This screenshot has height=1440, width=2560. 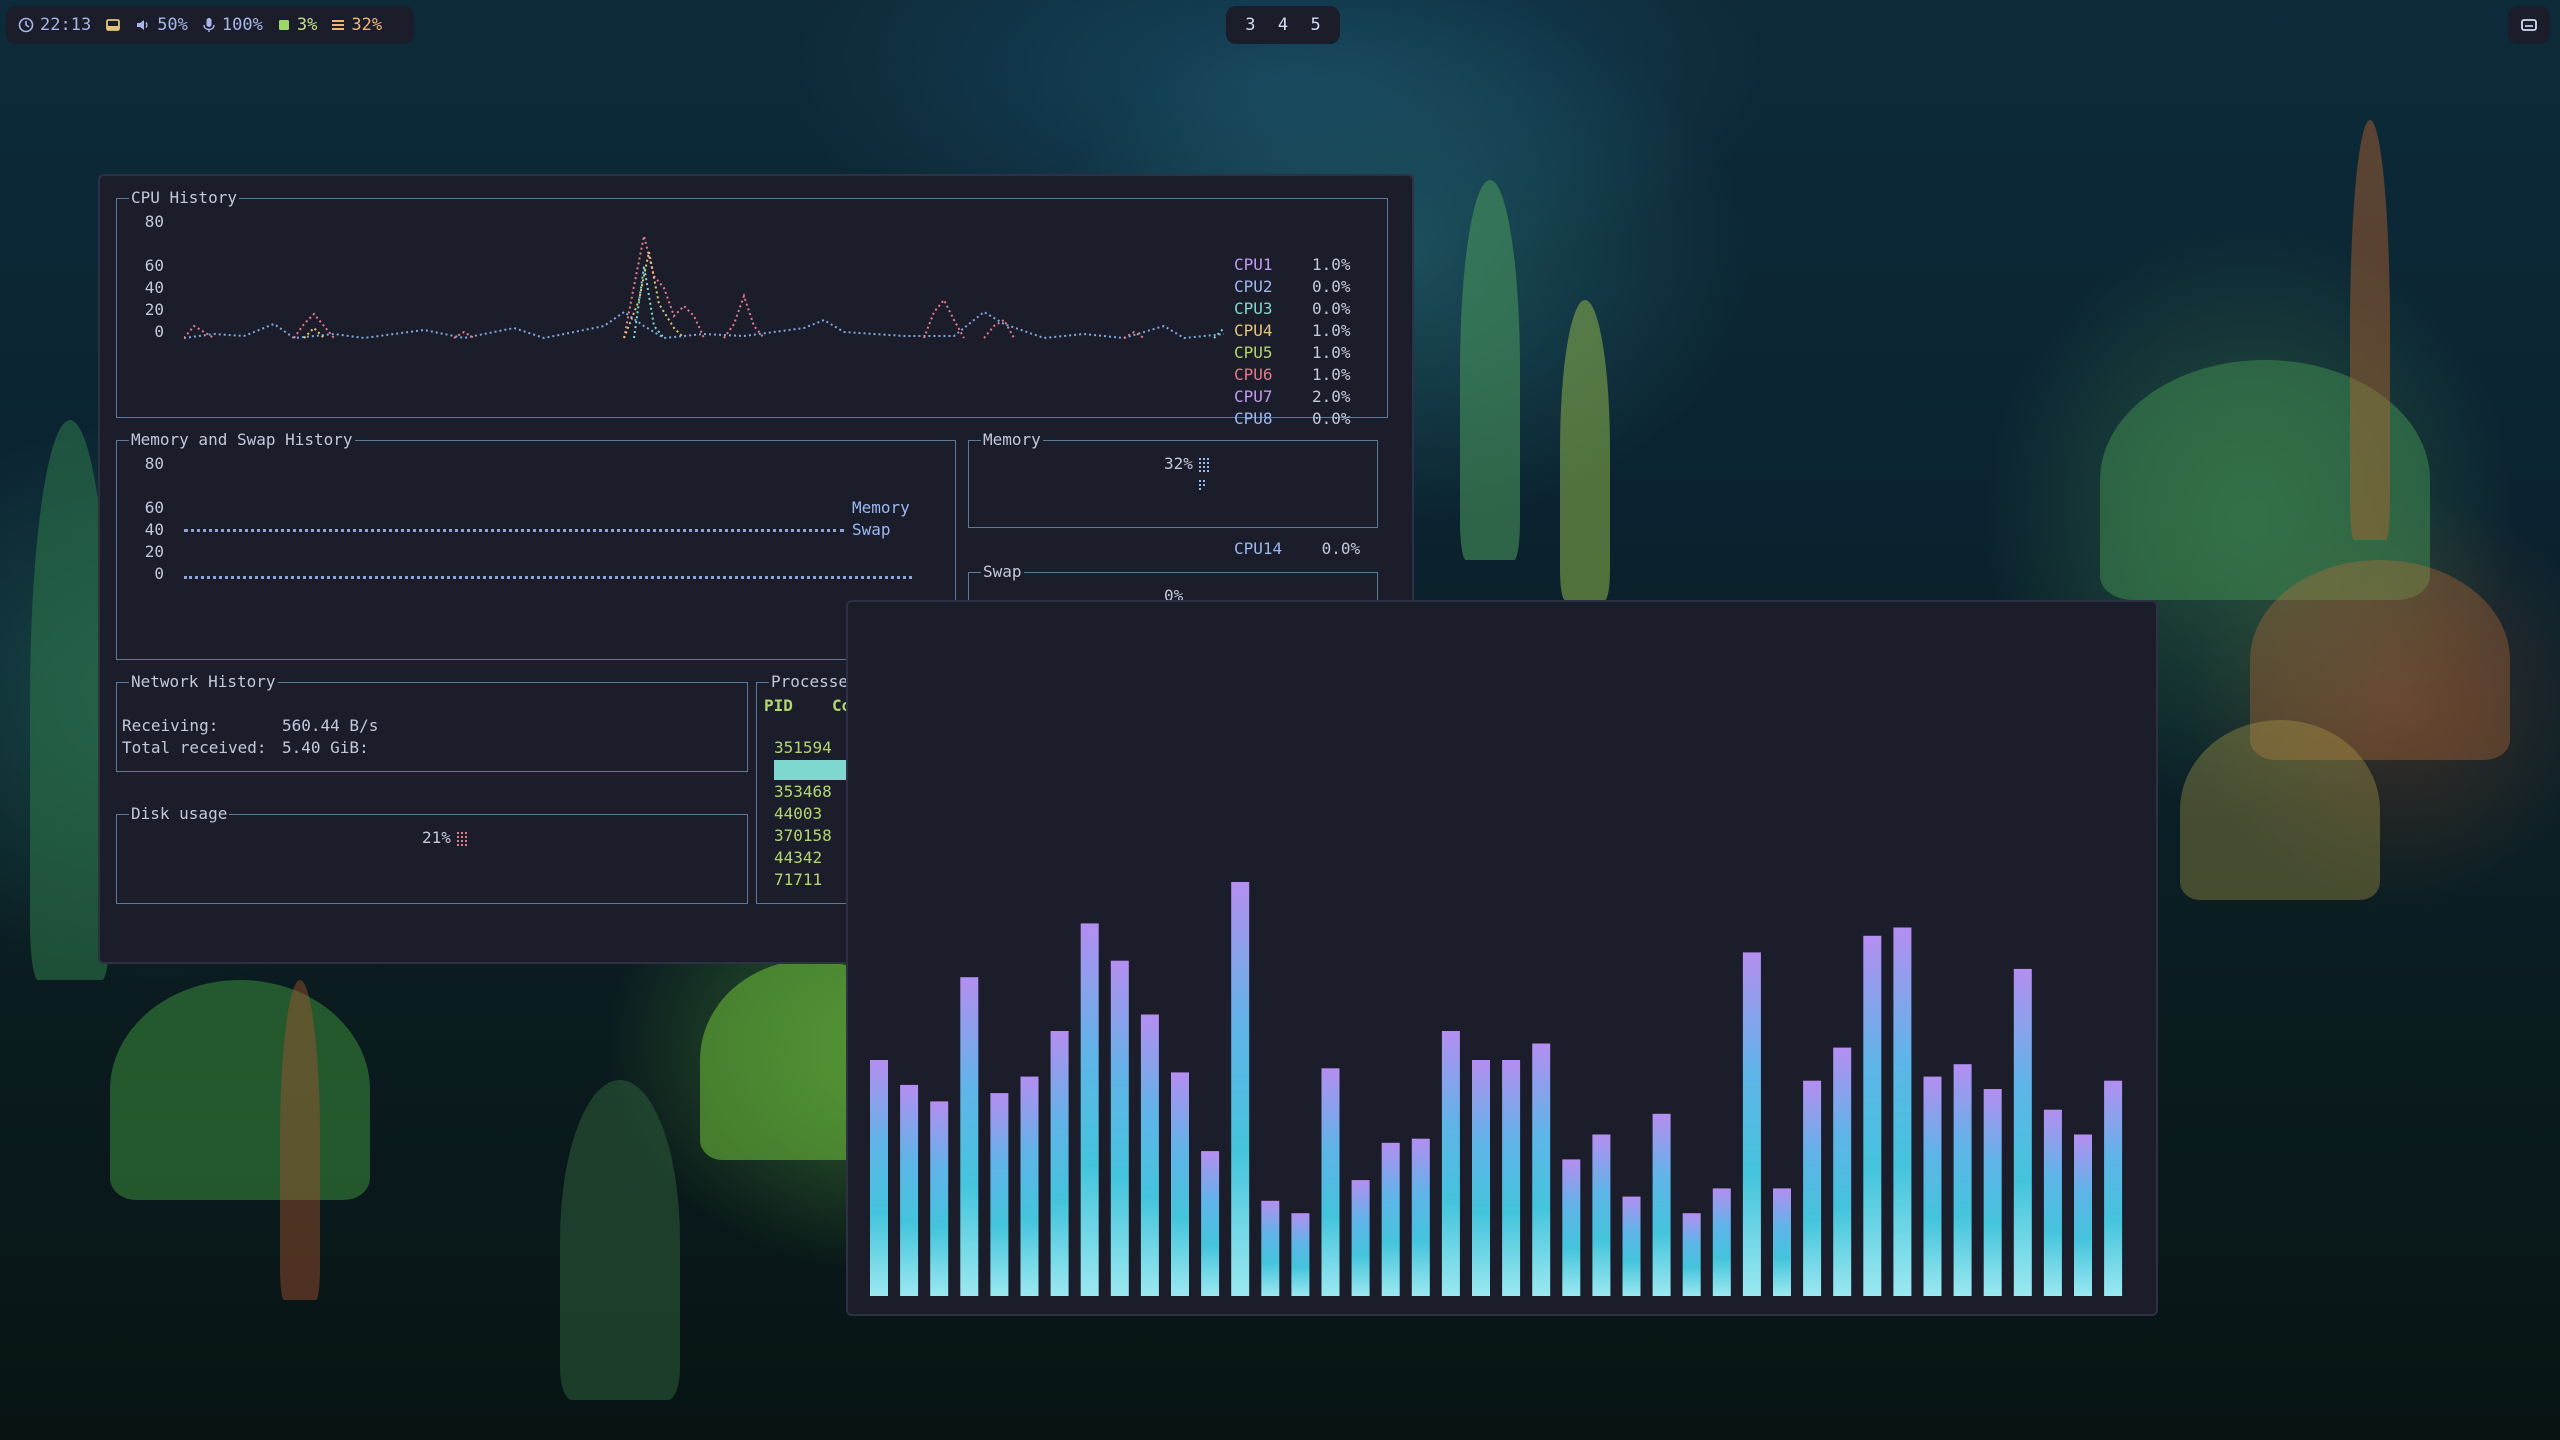 What do you see at coordinates (330, 725) in the screenshot?
I see `network-receiving-value: 560.44 B/s` at bounding box center [330, 725].